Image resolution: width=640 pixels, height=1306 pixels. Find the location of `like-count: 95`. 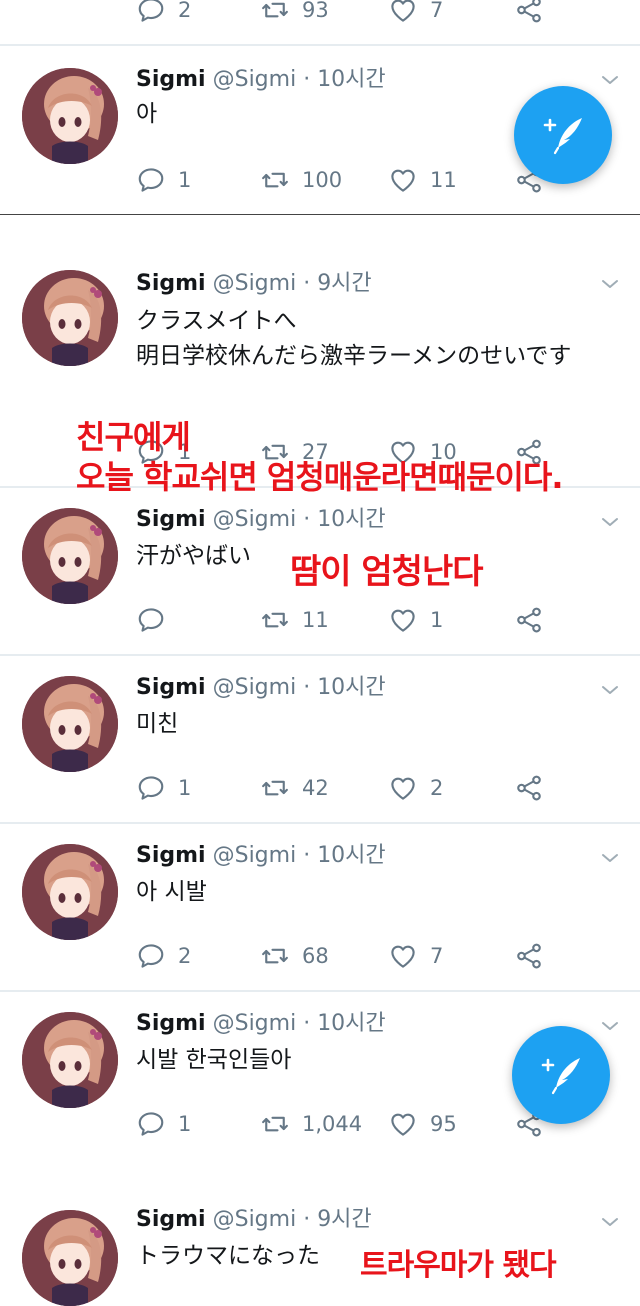

like-count: 95 is located at coordinates (443, 1124).